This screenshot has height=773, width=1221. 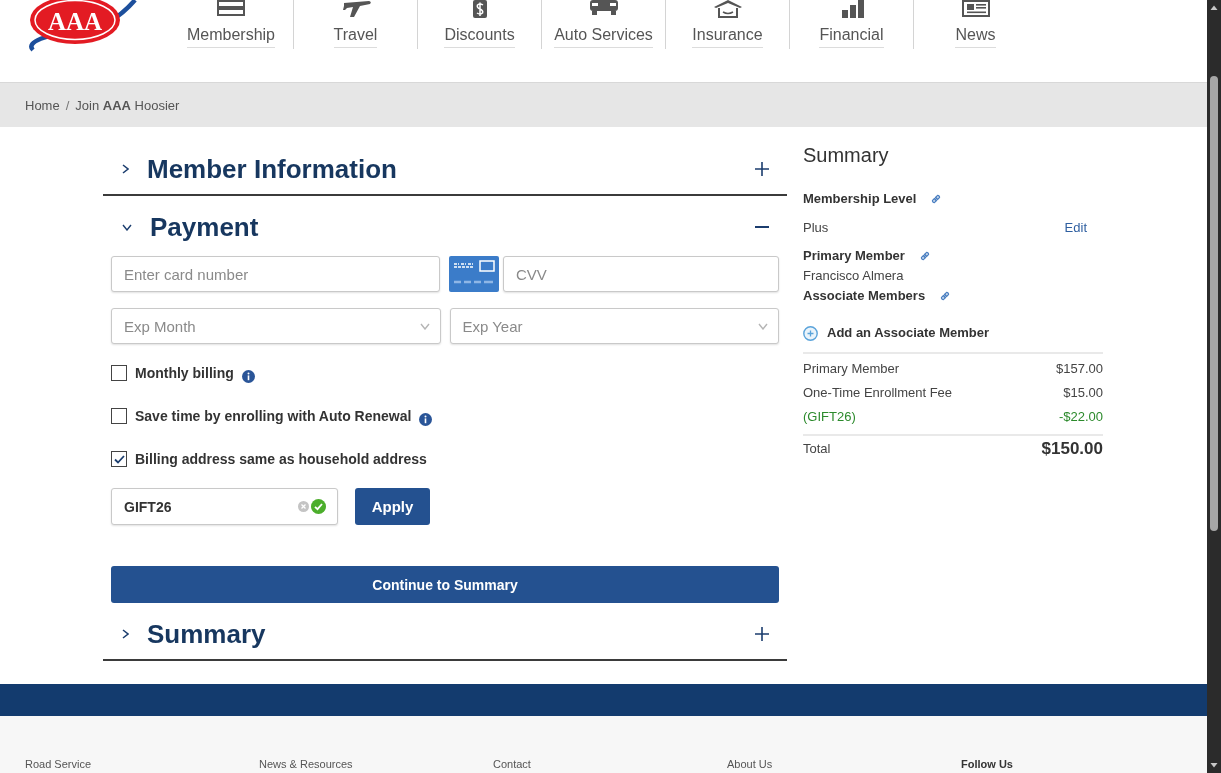 I want to click on breadcrumb-link: Home, so click(x=42, y=105).